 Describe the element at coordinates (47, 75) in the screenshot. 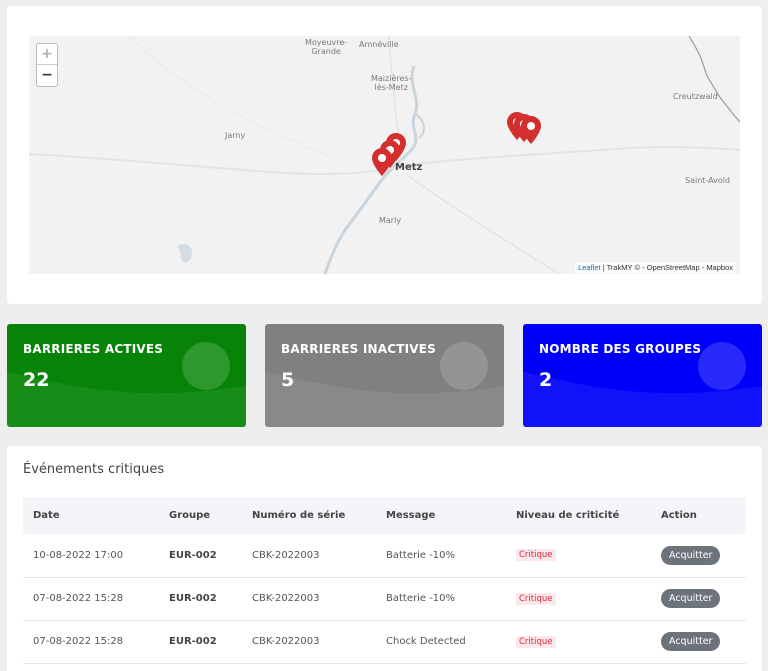

I see `zoom-out-button: −` at that location.